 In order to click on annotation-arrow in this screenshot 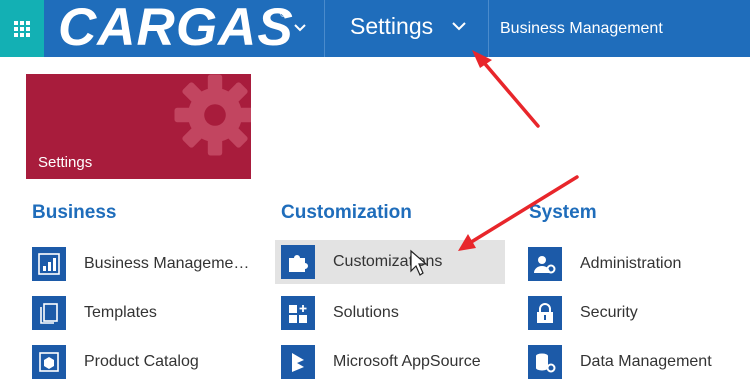, I will do `click(506, 89)`.